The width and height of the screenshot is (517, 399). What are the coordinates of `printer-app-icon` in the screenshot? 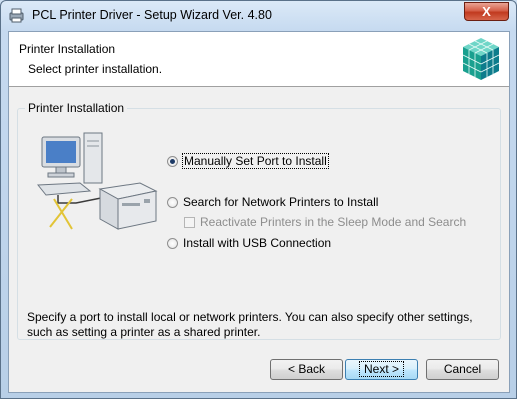 It's located at (16, 15).